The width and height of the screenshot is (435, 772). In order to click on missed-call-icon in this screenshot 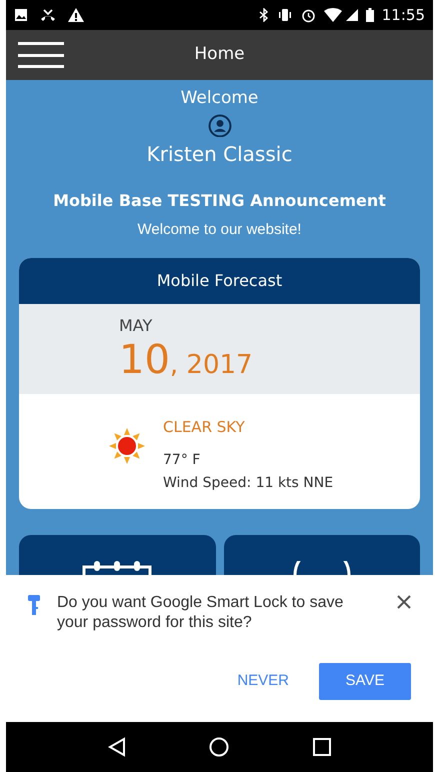, I will do `click(48, 15)`.